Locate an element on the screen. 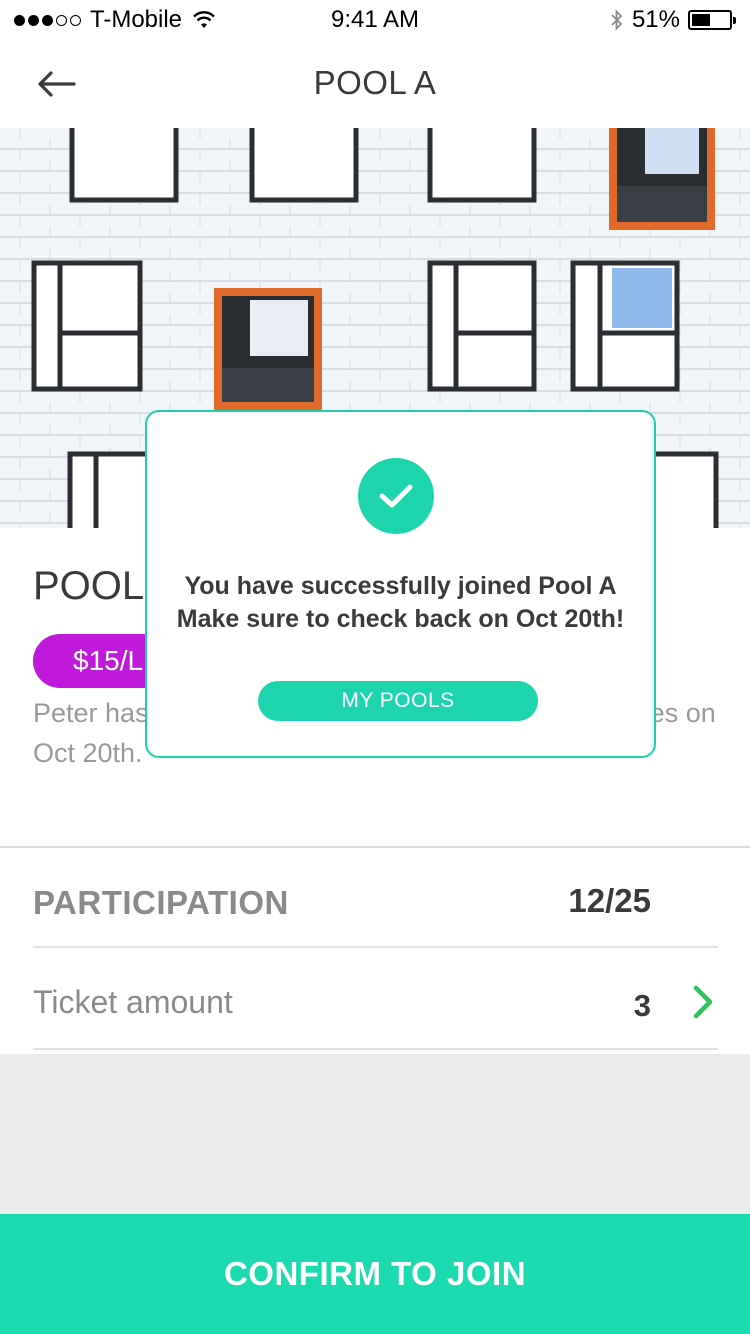 This screenshot has height=1334, width=750. success-message: You have successfully joined Pool A is located at coordinates (400, 586).